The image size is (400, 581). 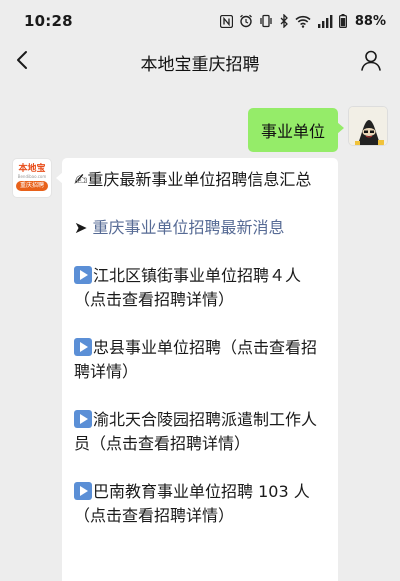 What do you see at coordinates (370, 21) in the screenshot?
I see `battery-percent: 88%` at bounding box center [370, 21].